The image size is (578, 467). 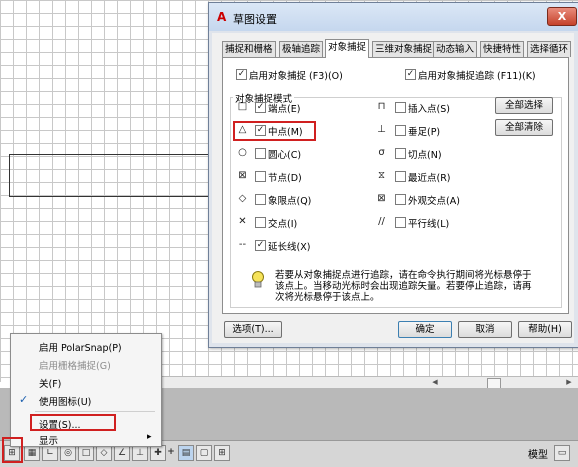 I want to click on dialog-titlebar: A 草图设置 X, so click(x=393, y=17).